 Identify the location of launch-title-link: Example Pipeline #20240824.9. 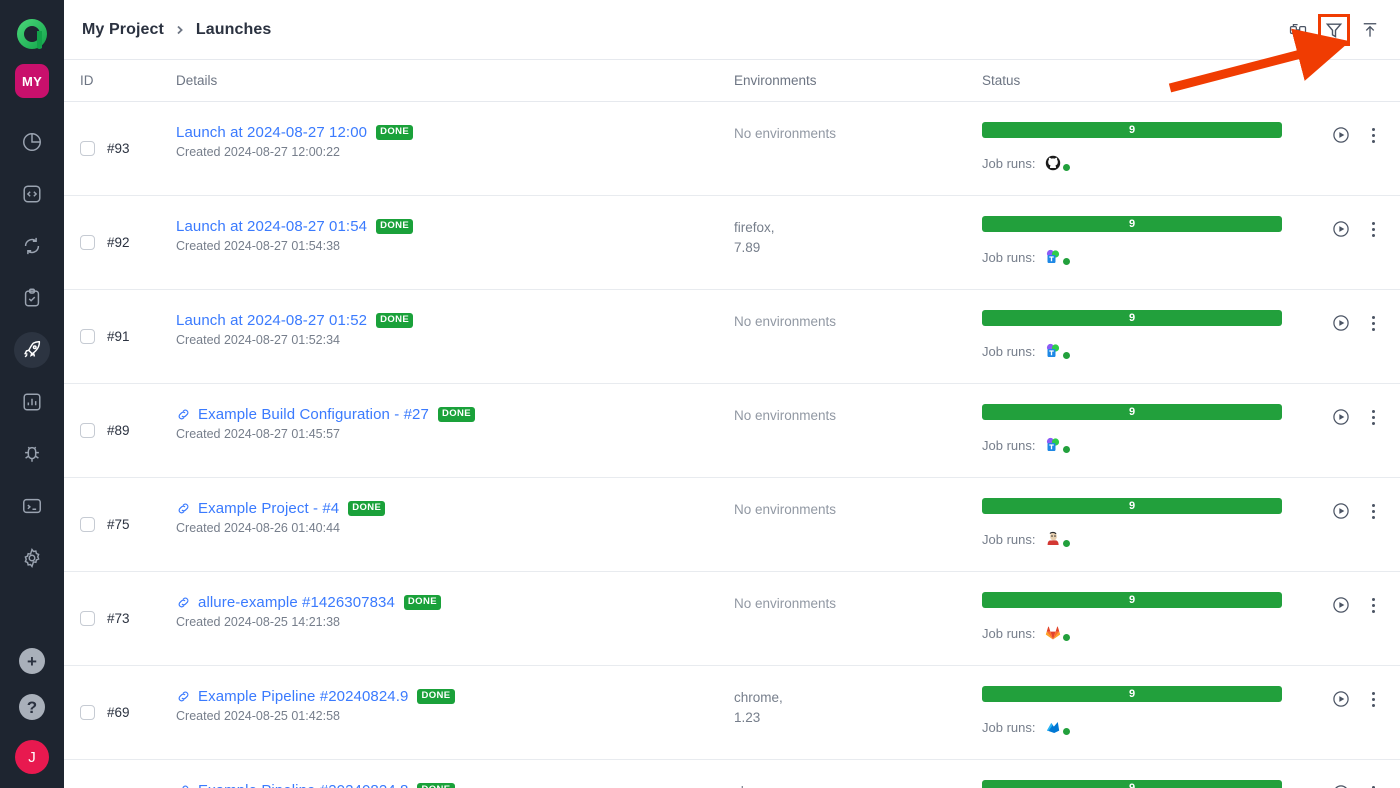
(303, 696).